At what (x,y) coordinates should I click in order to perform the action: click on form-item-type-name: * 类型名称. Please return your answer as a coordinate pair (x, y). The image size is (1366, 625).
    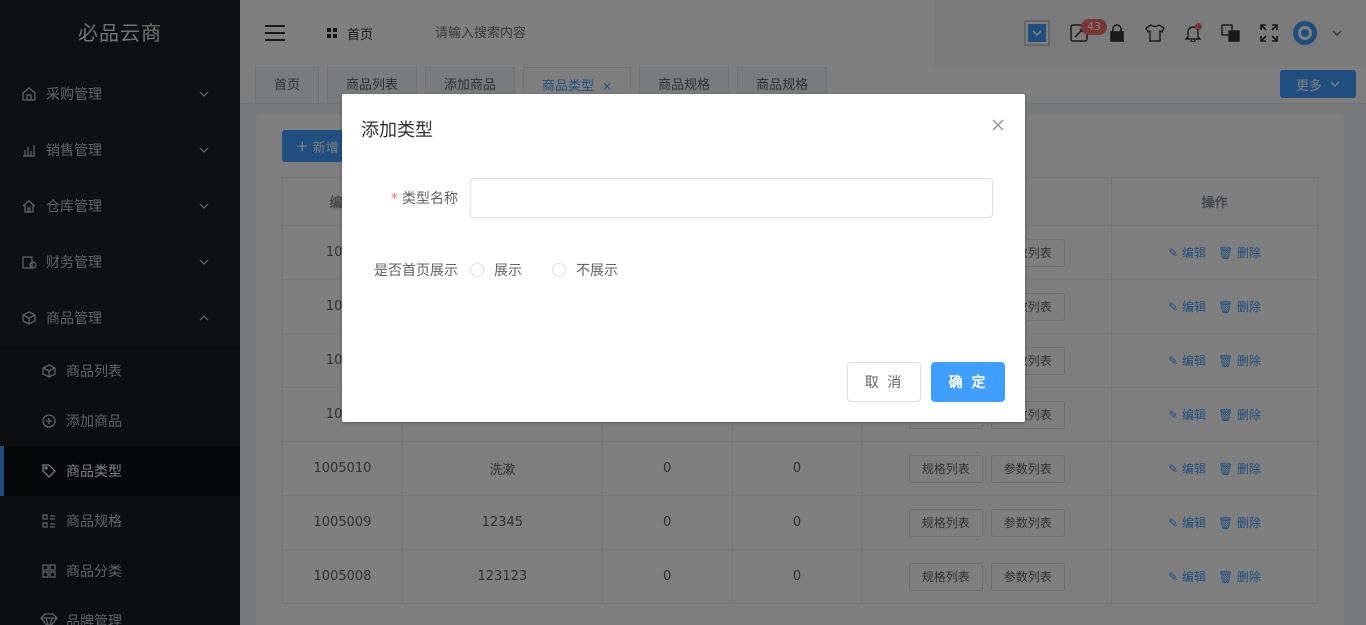
    Looking at the image, I should click on (667, 198).